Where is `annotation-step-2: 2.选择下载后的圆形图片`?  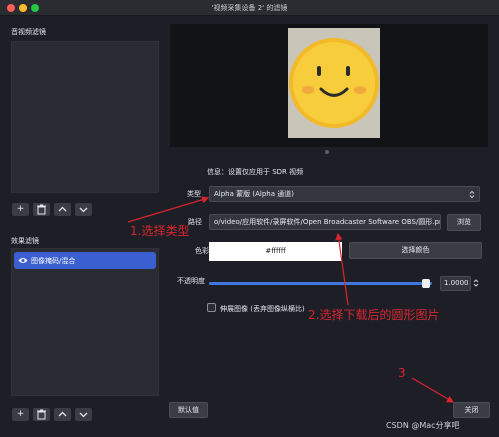 annotation-step-2: 2.选择下载后的圆形图片 is located at coordinates (374, 315).